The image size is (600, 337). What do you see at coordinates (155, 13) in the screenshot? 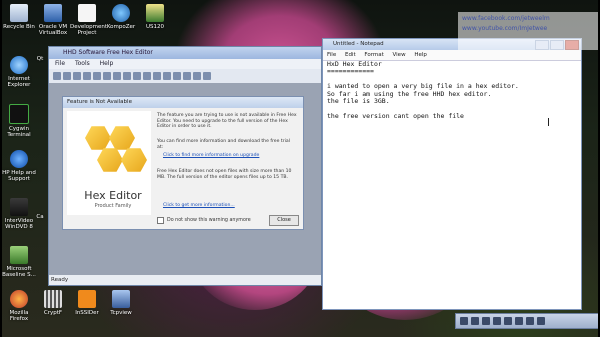
I see `us120-icon` at bounding box center [155, 13].